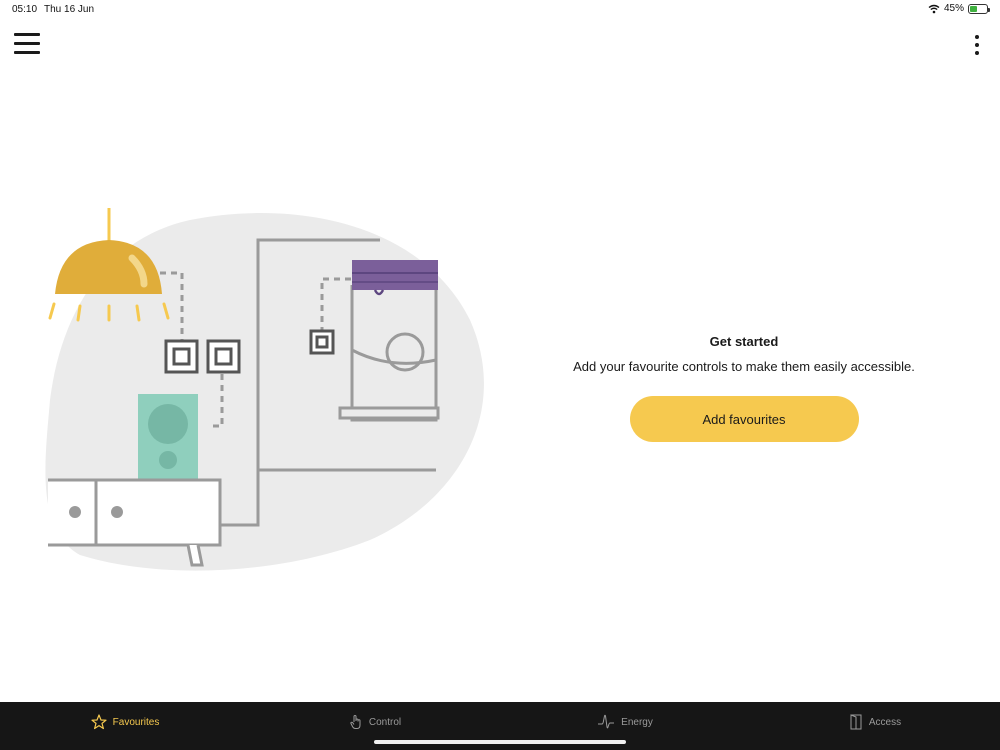 Image resolution: width=1000 pixels, height=750 pixels. I want to click on tab-access-label: Access, so click(885, 722).